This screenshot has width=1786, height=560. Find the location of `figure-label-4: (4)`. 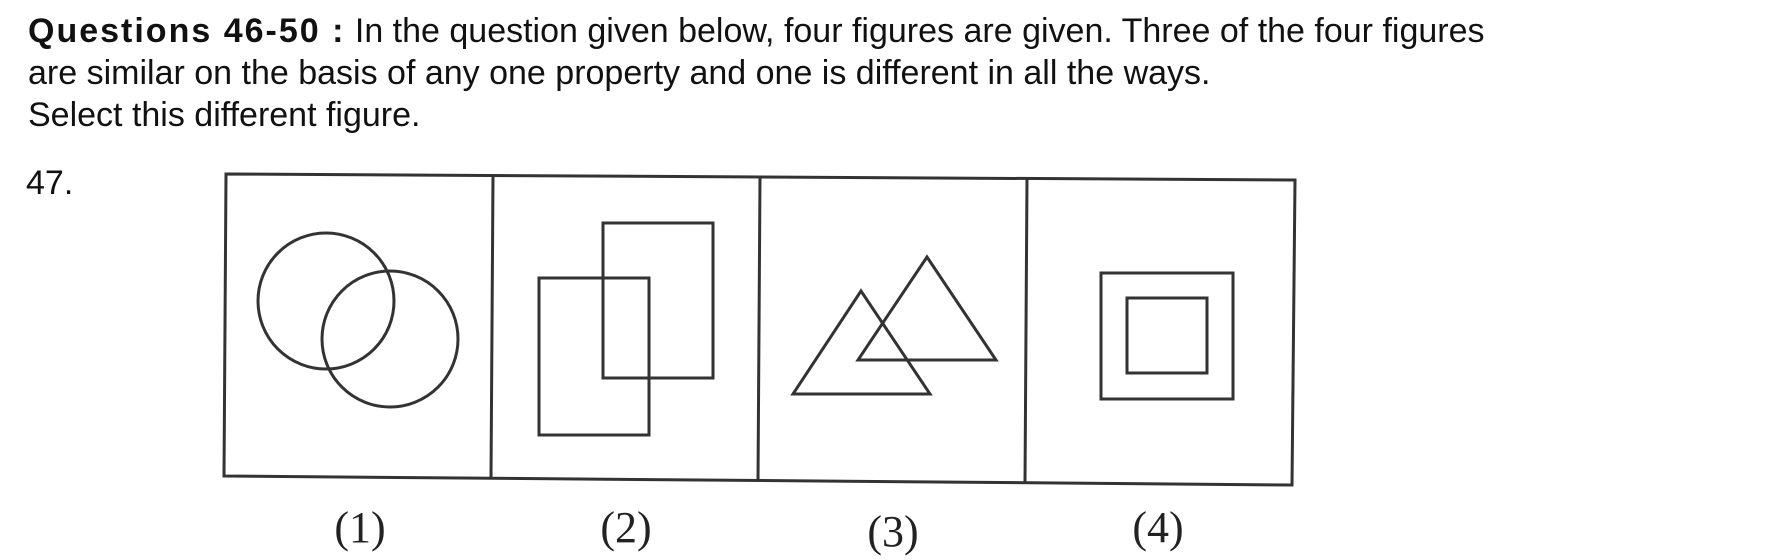

figure-label-4: (4) is located at coordinates (1157, 527).